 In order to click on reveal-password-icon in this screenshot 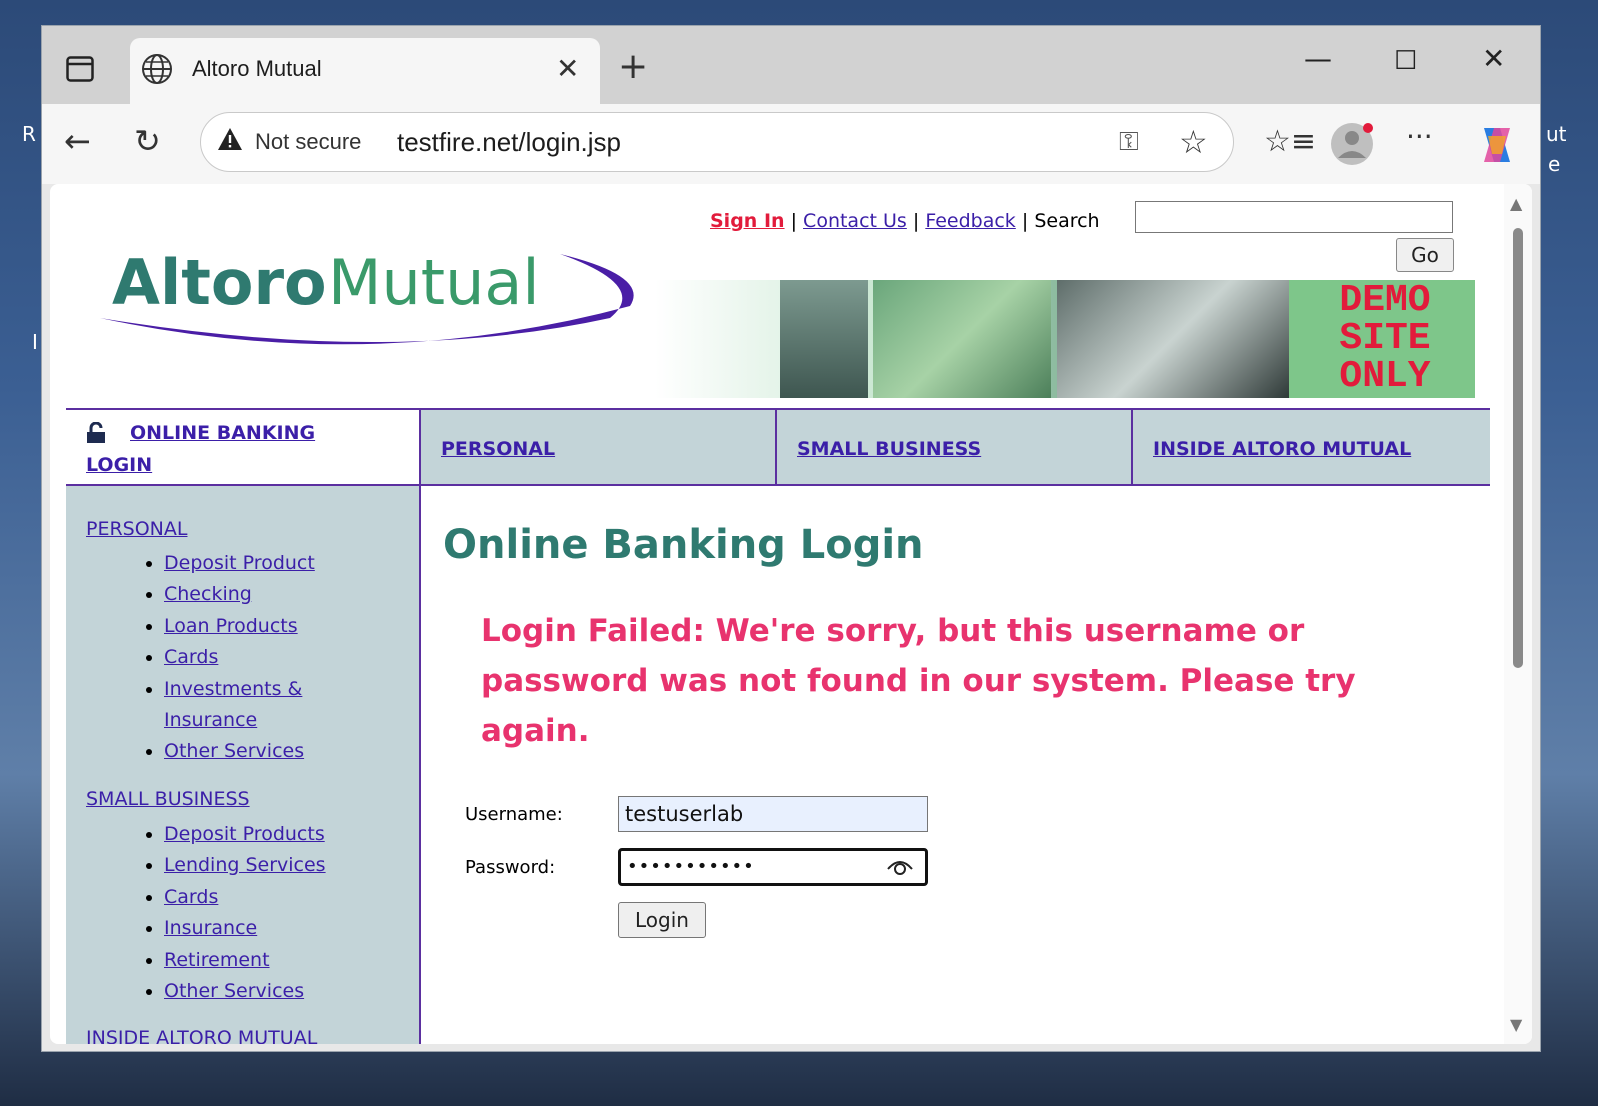, I will do `click(900, 867)`.